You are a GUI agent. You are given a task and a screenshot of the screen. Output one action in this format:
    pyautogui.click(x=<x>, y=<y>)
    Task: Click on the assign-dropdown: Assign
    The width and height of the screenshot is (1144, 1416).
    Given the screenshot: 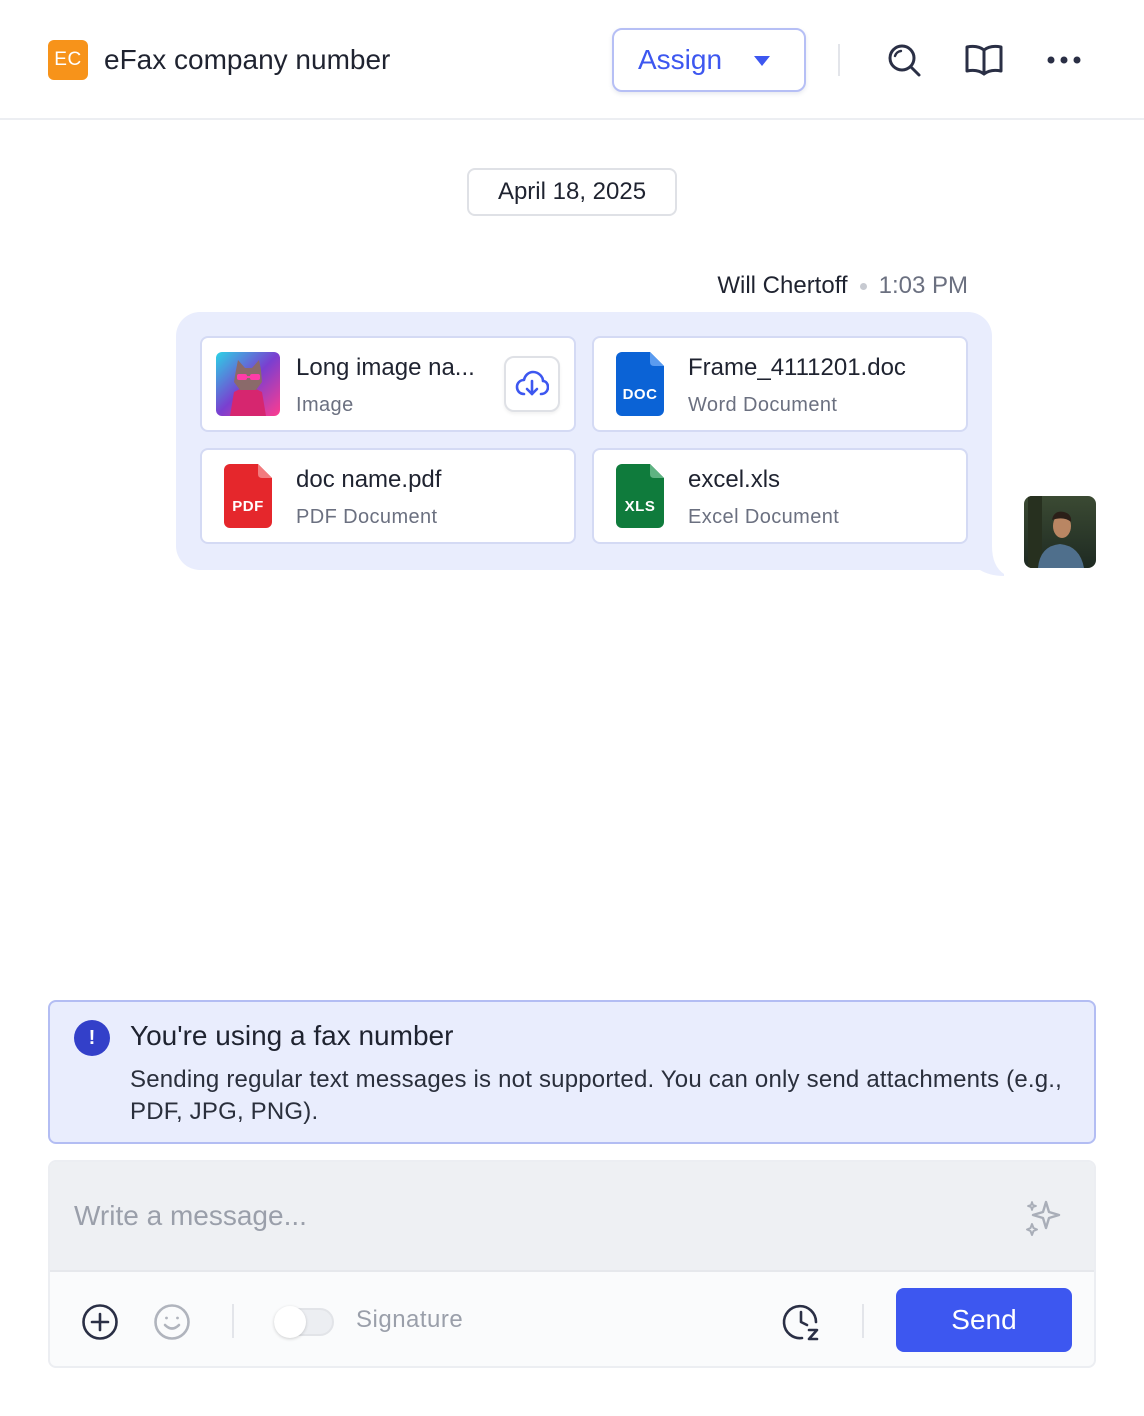 What is the action you would take?
    pyautogui.click(x=709, y=60)
    